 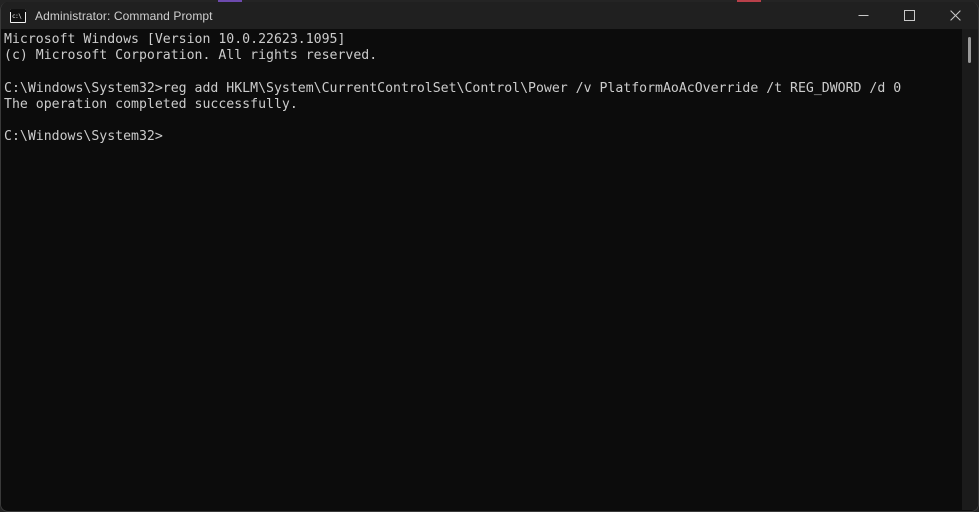 I want to click on command-prompt-icon-glyph: c:\, so click(x=18, y=16).